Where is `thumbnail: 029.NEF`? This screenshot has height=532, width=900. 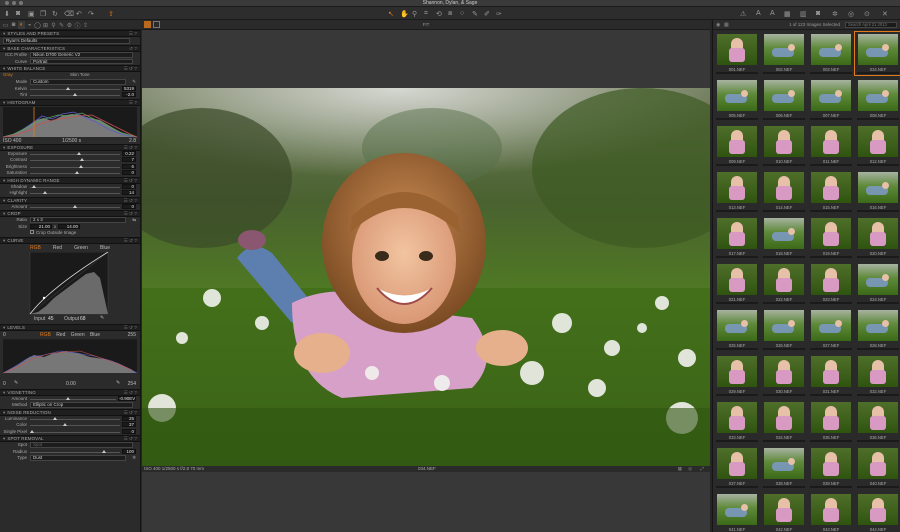
thumbnail: 029.NEF is located at coordinates (737, 375).